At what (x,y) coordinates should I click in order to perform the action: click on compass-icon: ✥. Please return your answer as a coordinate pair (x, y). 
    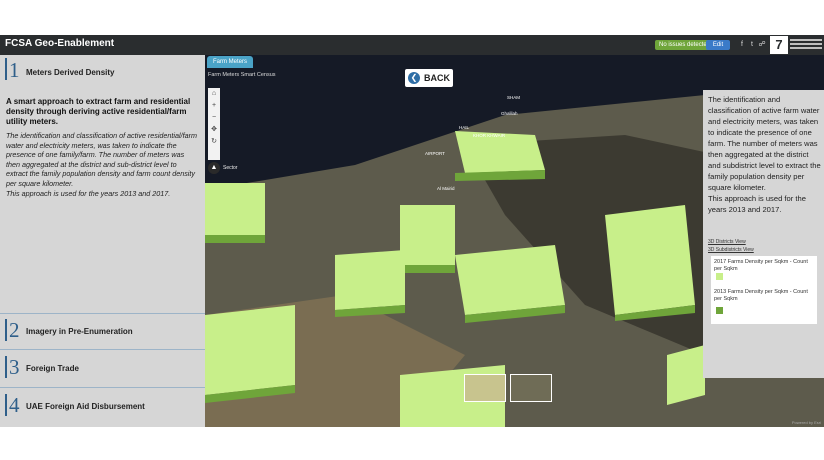
    Looking at the image, I should click on (214, 130).